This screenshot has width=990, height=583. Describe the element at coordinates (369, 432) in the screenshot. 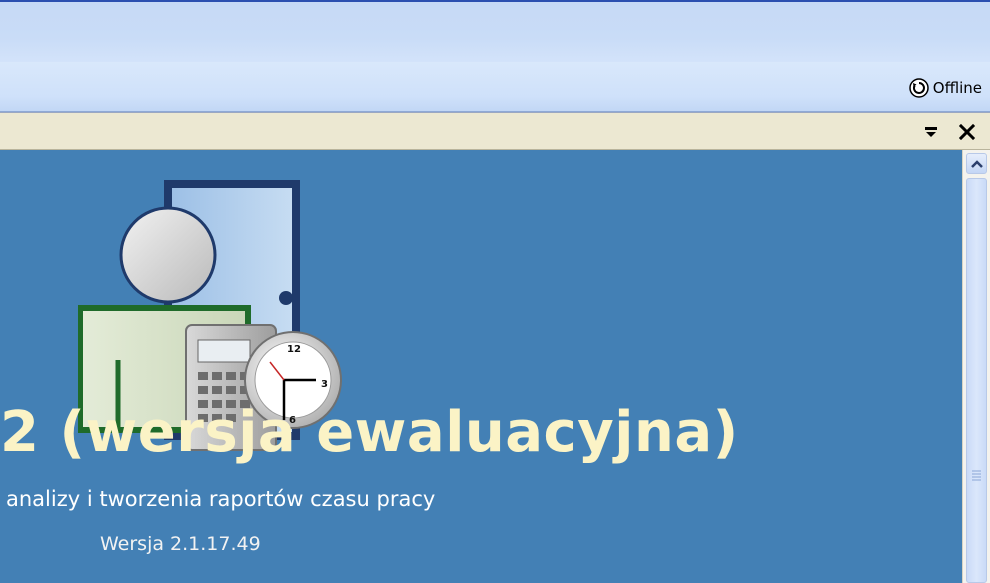

I see `splash-title: 2 (wersja ewaluacyjna)` at that location.